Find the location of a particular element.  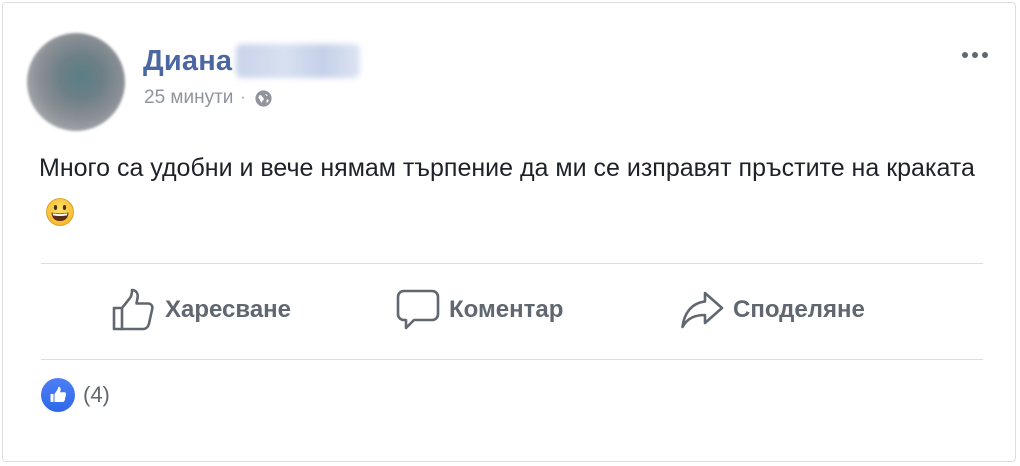

avatar is located at coordinates (76, 82).